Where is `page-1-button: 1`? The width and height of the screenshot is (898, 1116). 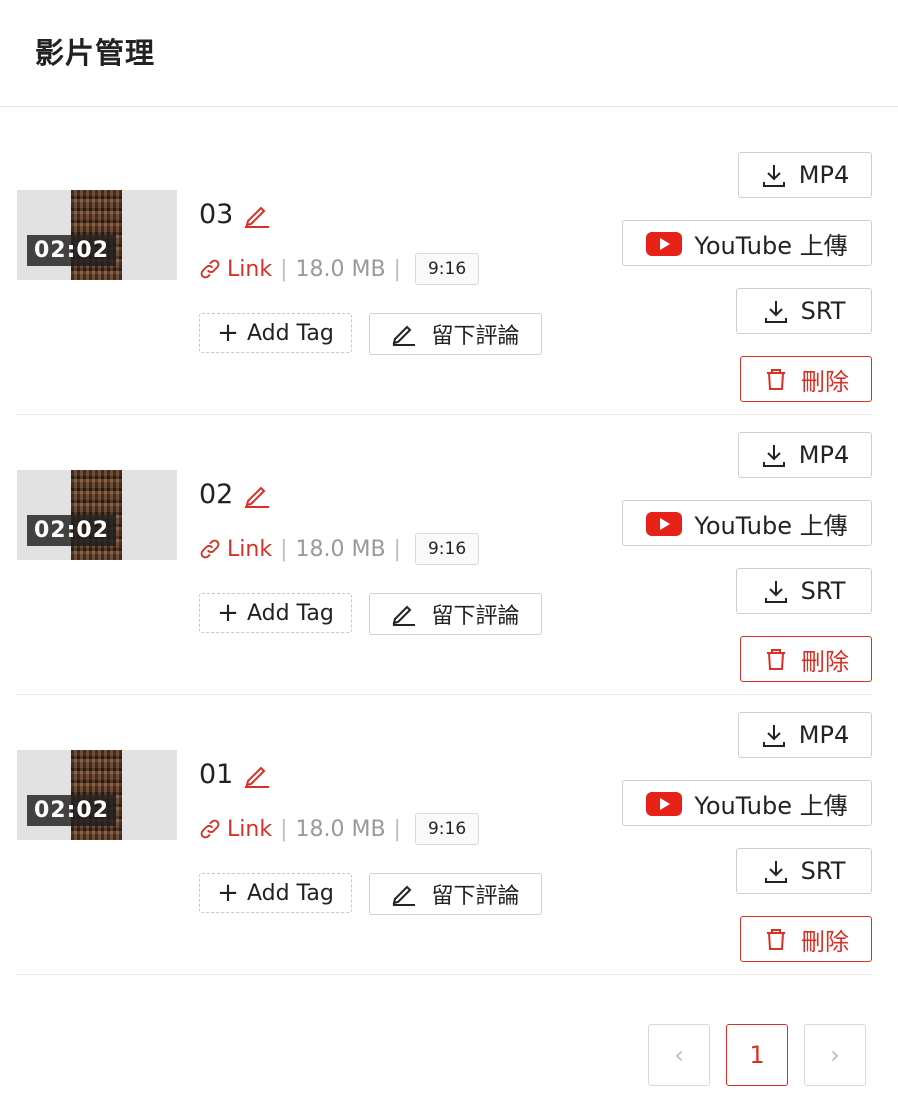 page-1-button: 1 is located at coordinates (757, 1055).